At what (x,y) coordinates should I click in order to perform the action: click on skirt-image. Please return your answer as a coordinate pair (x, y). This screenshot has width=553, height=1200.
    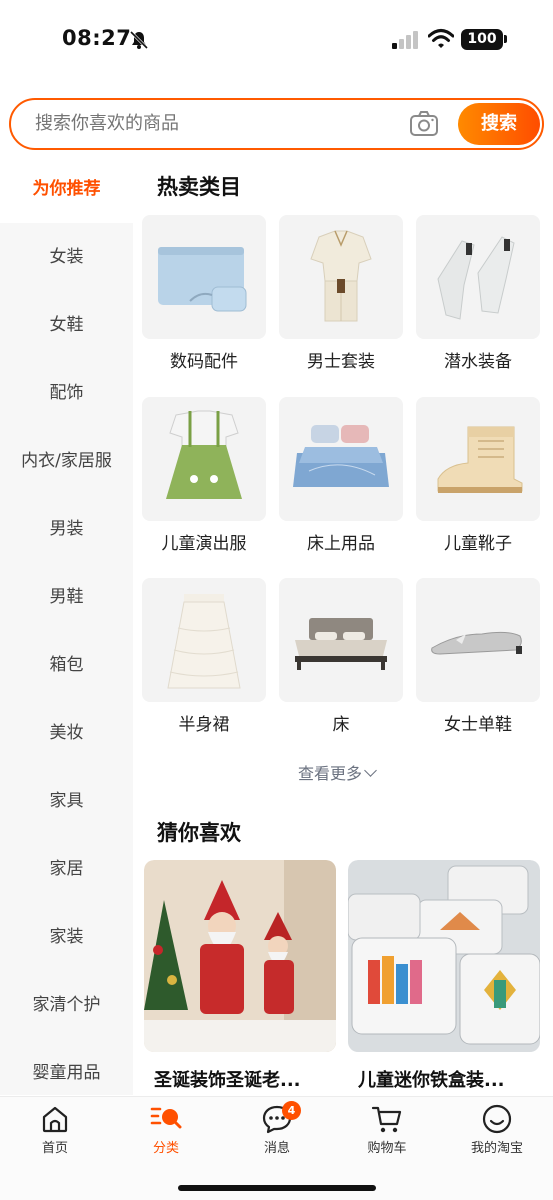
    Looking at the image, I should click on (204, 640).